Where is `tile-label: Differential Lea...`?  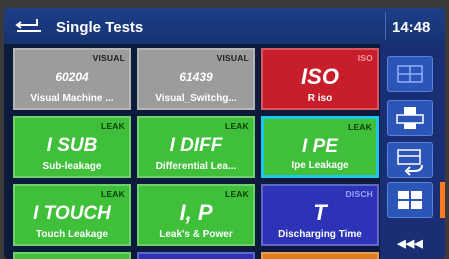
tile-label: Differential Lea... is located at coordinates (196, 166).